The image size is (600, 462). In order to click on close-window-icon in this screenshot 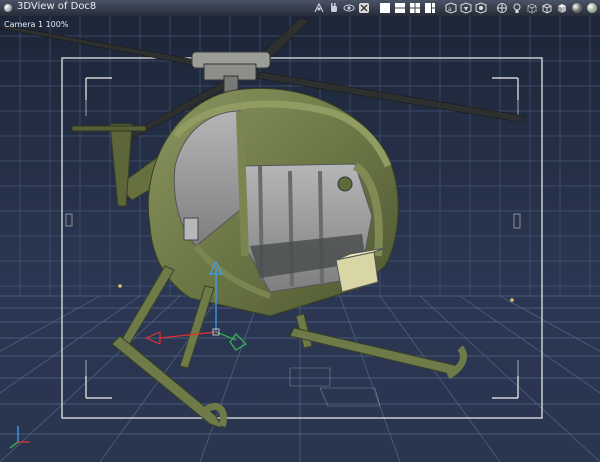, I will do `click(8, 8)`.